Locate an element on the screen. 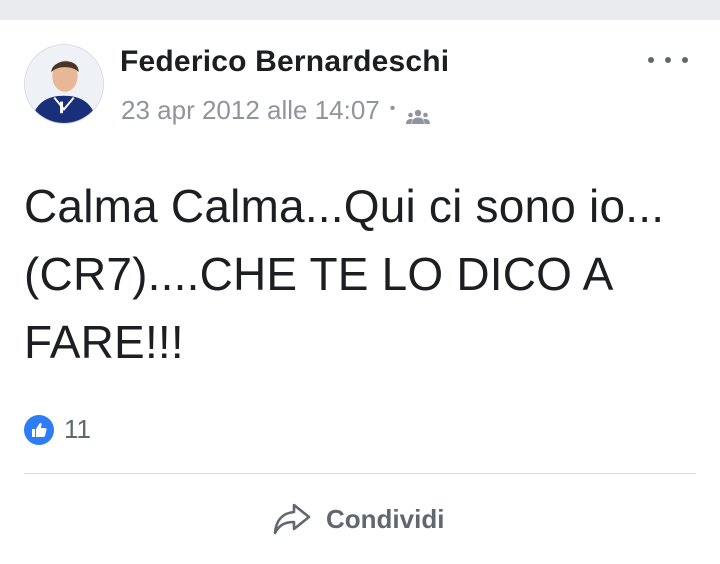  share-button: Condividi is located at coordinates (358, 519).